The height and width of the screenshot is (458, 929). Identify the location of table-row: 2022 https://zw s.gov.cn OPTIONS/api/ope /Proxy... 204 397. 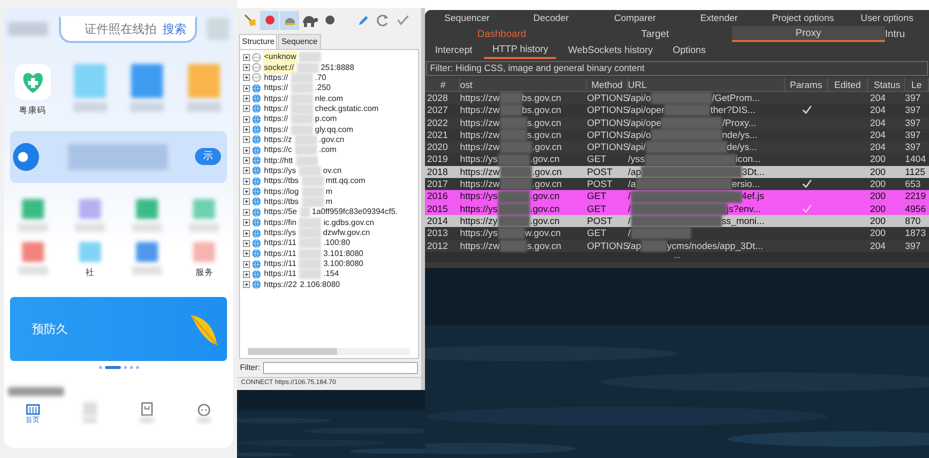
(677, 122).